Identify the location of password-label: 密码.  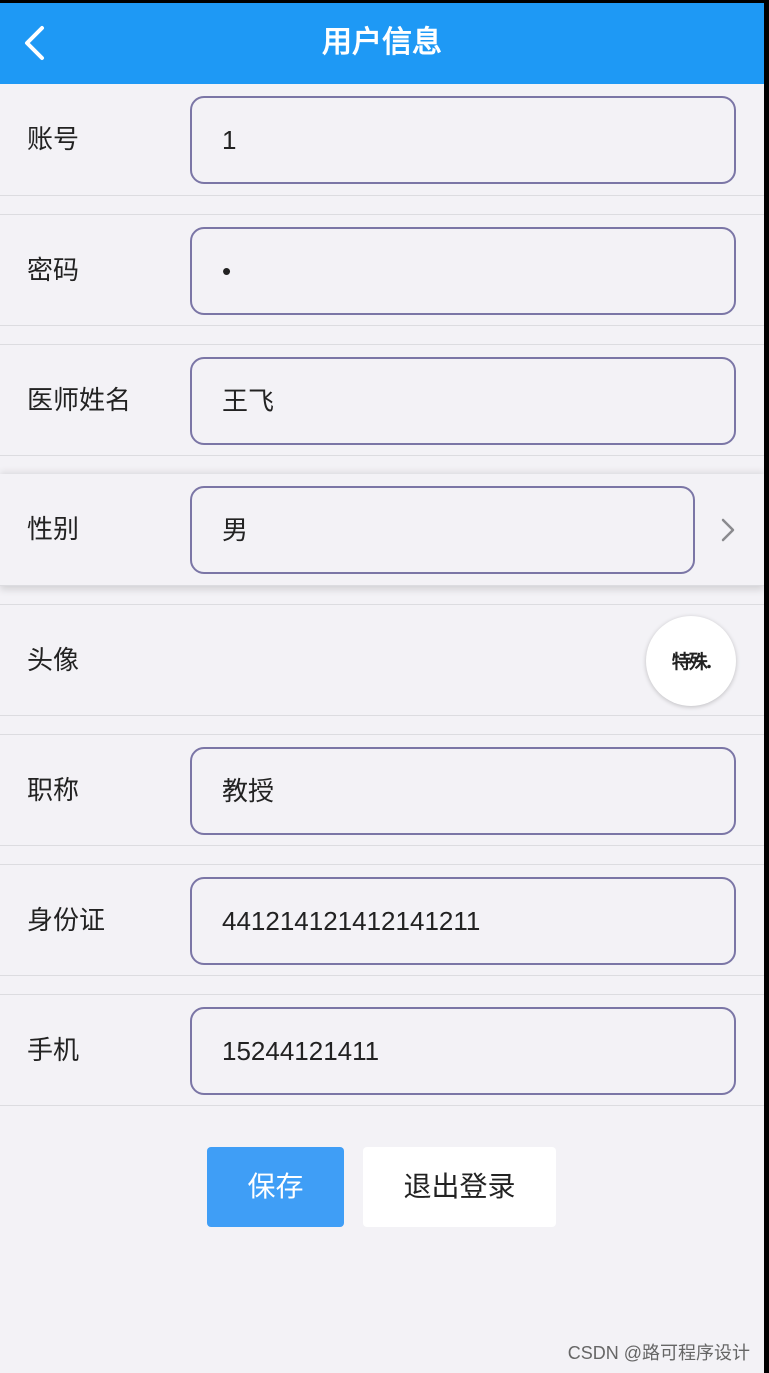
(53, 270).